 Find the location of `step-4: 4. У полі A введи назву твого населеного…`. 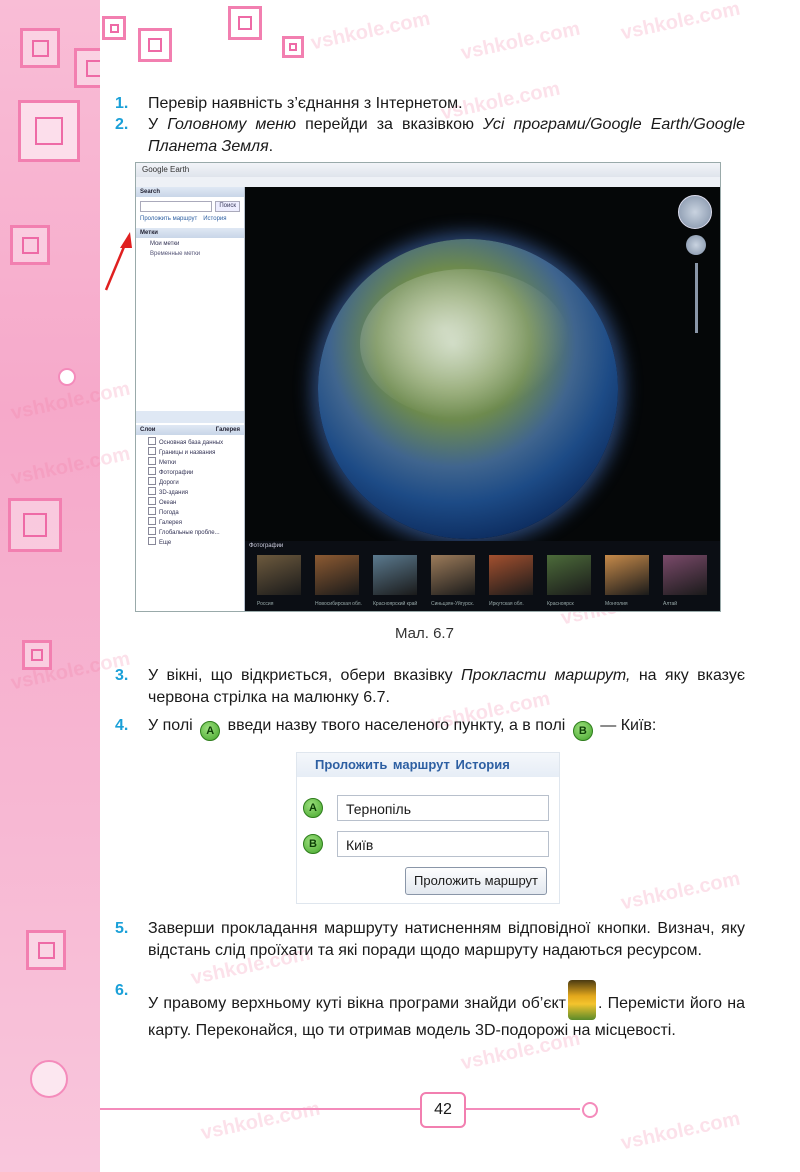

step-4: 4. У полі A введи назву твого населеного… is located at coordinates (430, 728).